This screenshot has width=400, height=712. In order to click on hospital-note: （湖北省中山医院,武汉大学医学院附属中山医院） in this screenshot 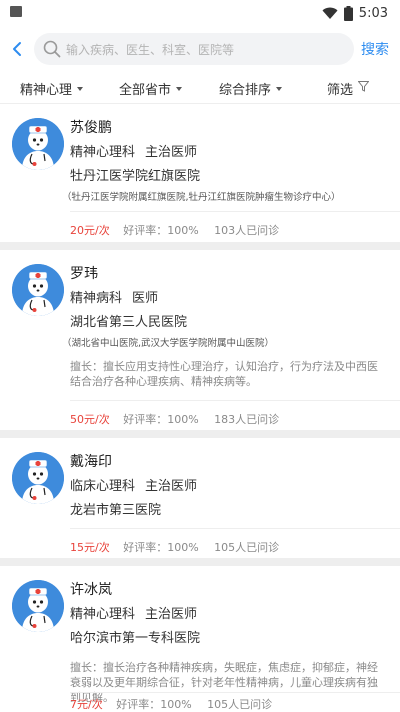, I will do `click(168, 343)`.